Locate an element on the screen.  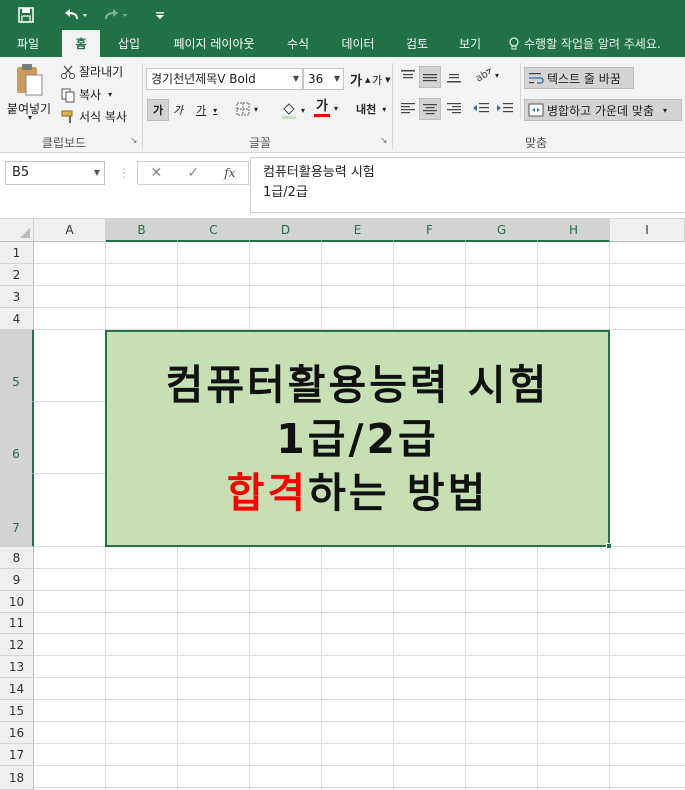
font-launcher-icon: ↘ is located at coordinates (384, 141).